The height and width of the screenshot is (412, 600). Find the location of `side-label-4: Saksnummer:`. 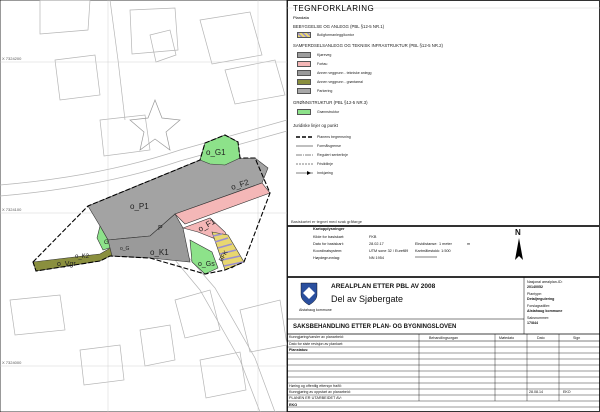

side-label-4: Saksnummer: is located at coordinates (538, 318).